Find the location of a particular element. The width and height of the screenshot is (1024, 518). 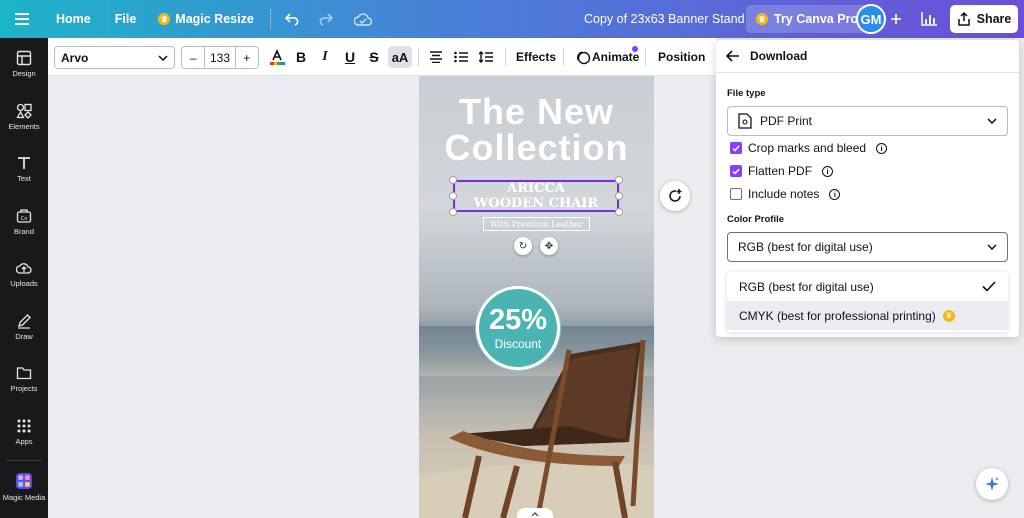

crop-marks-option: Crop marks and bleed i is located at coordinates (809, 148).